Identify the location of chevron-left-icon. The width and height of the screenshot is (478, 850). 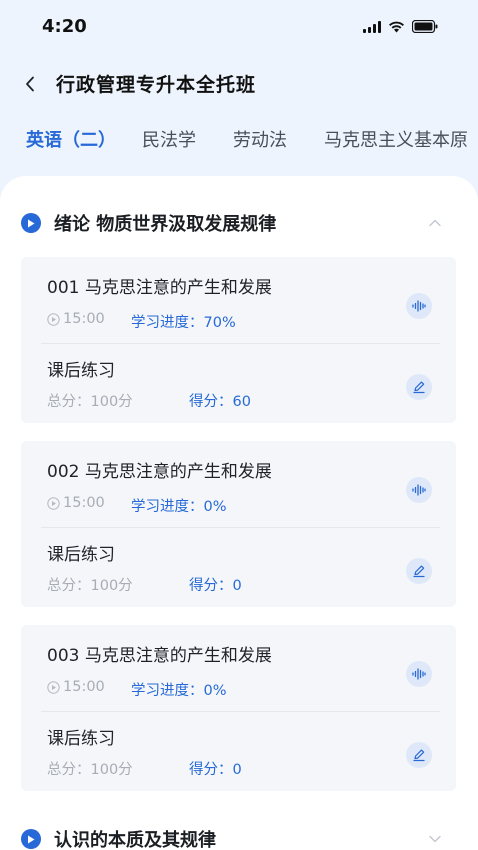
(30, 84).